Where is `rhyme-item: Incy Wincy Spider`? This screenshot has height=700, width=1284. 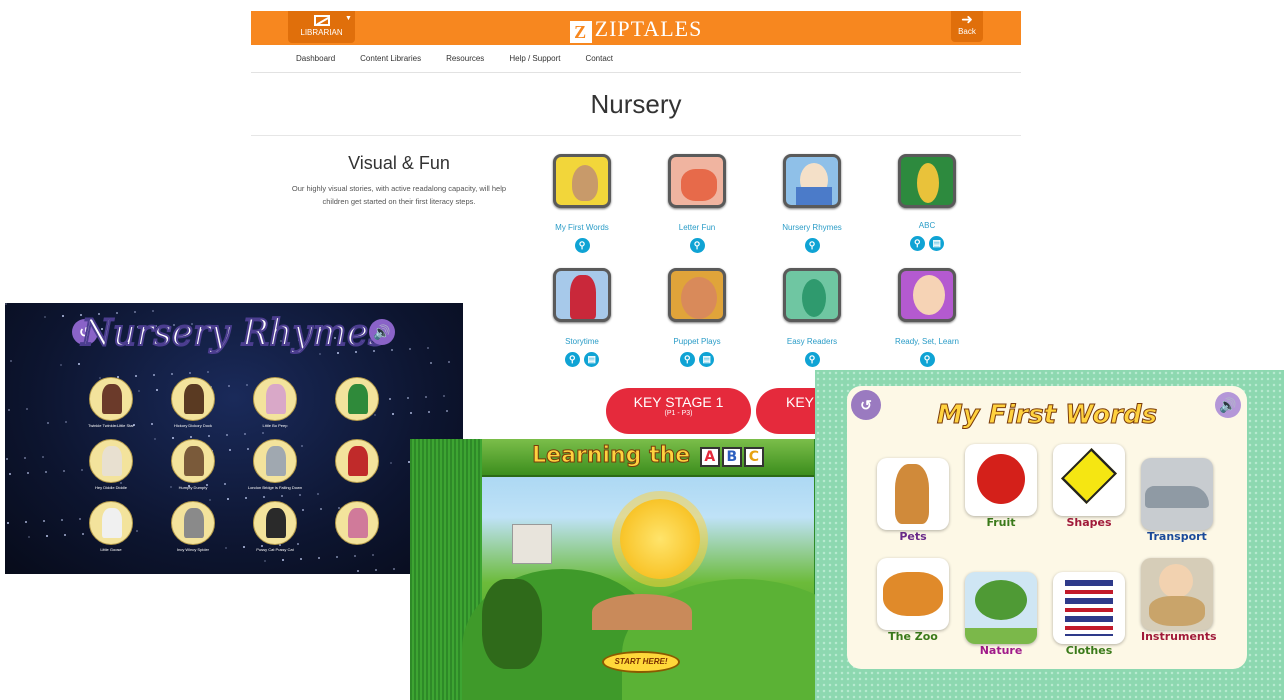 rhyme-item: Incy Wincy Spider is located at coordinates (193, 526).